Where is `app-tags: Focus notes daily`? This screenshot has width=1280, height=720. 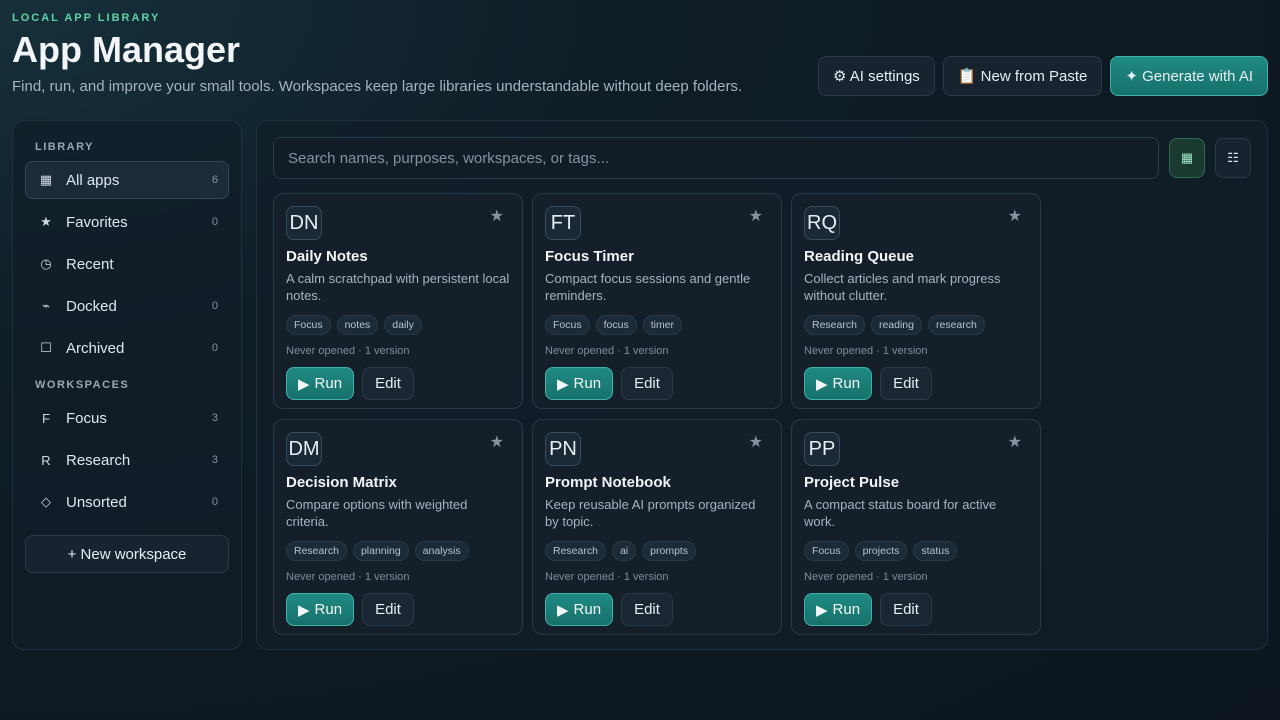 app-tags: Focus notes daily is located at coordinates (398, 325).